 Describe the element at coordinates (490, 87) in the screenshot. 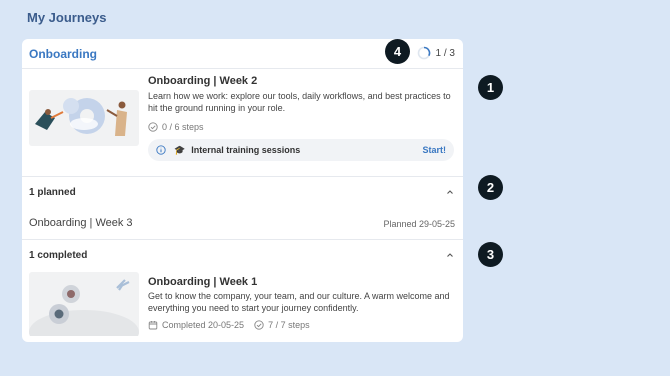

I see `annotation-badge-1: 1` at that location.